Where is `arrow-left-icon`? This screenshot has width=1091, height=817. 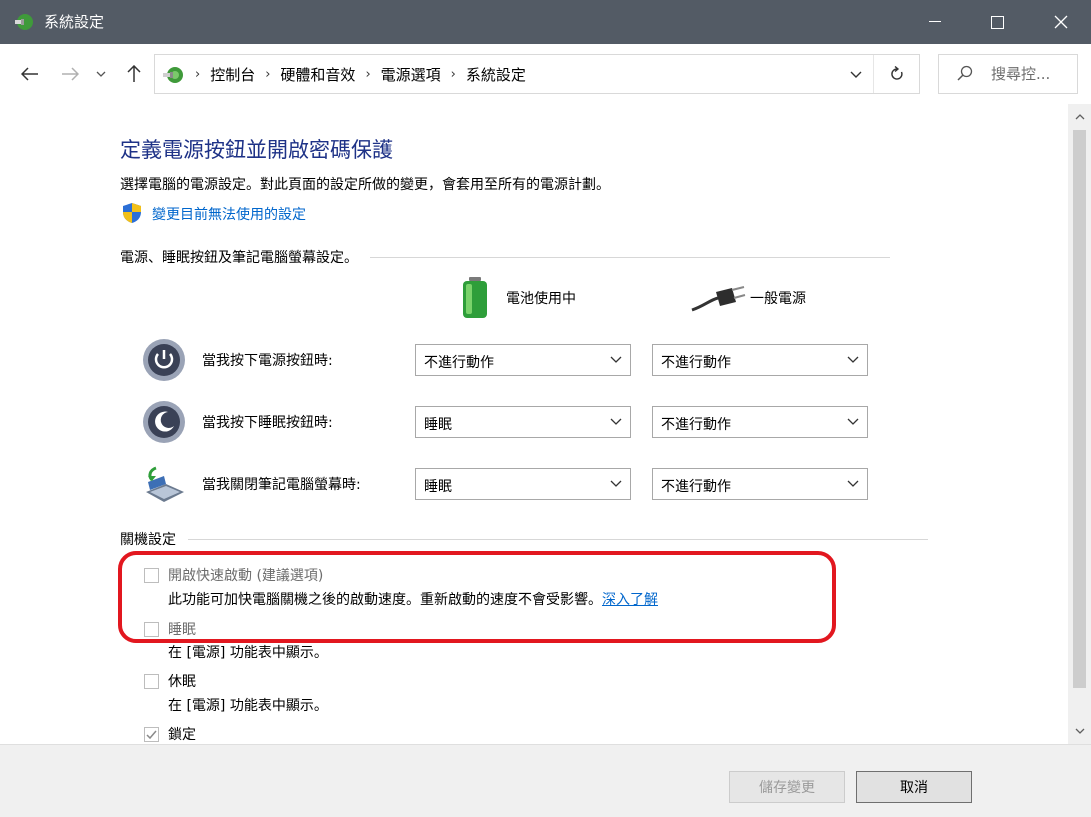 arrow-left-icon is located at coordinates (29, 74).